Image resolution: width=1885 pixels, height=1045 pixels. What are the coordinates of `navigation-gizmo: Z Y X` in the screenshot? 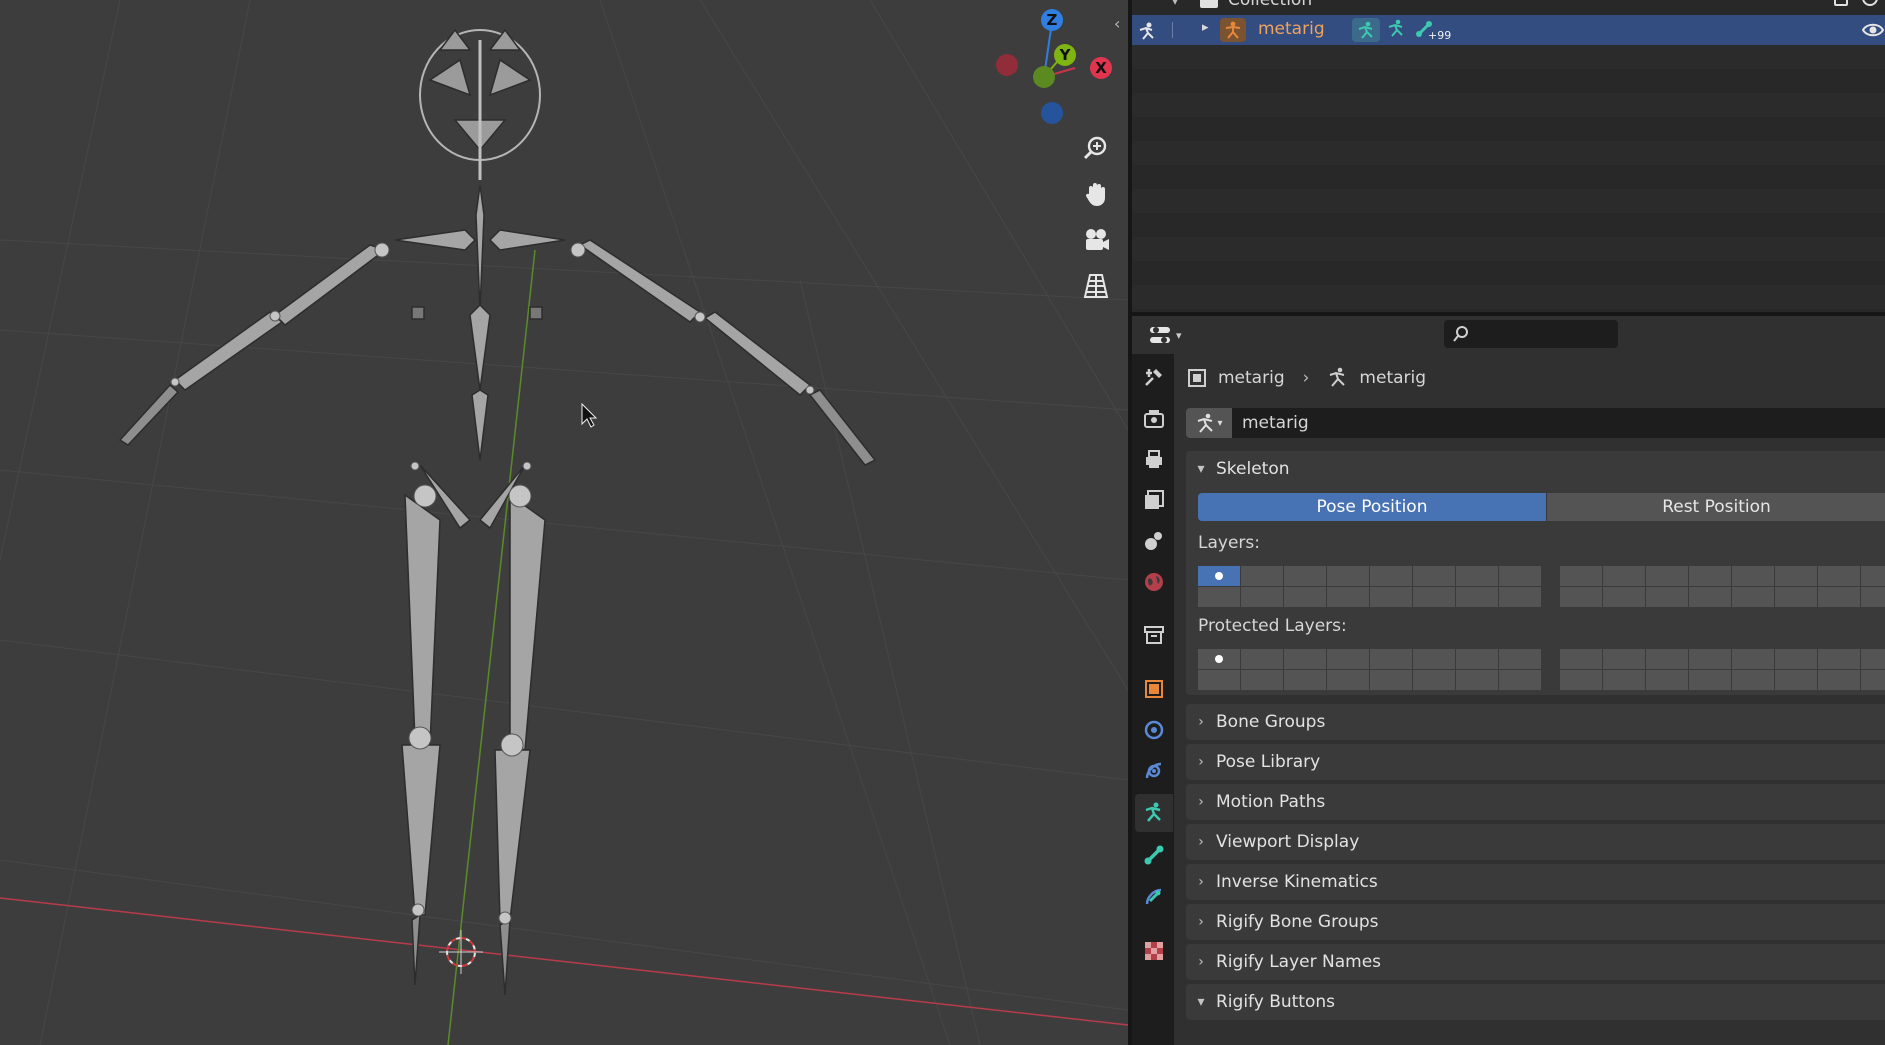 It's located at (1052, 67).